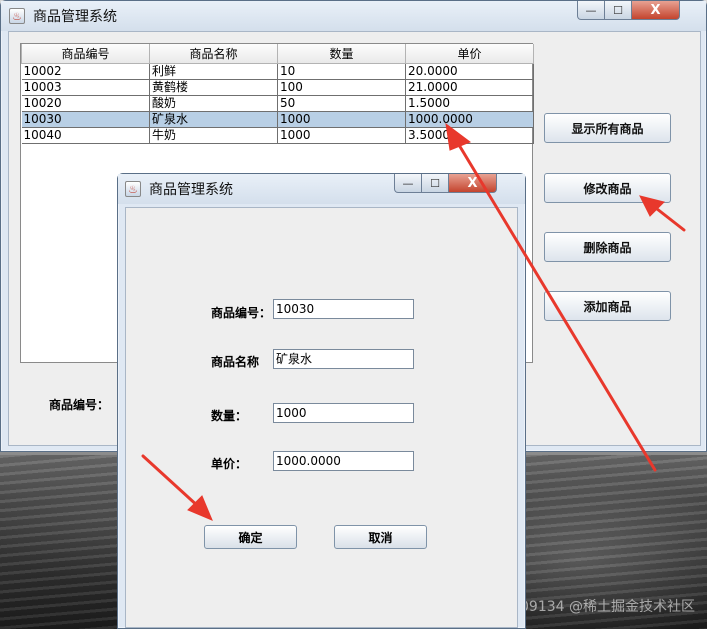  Describe the element at coordinates (250, 537) in the screenshot. I see `confirm-button: 确定` at that location.